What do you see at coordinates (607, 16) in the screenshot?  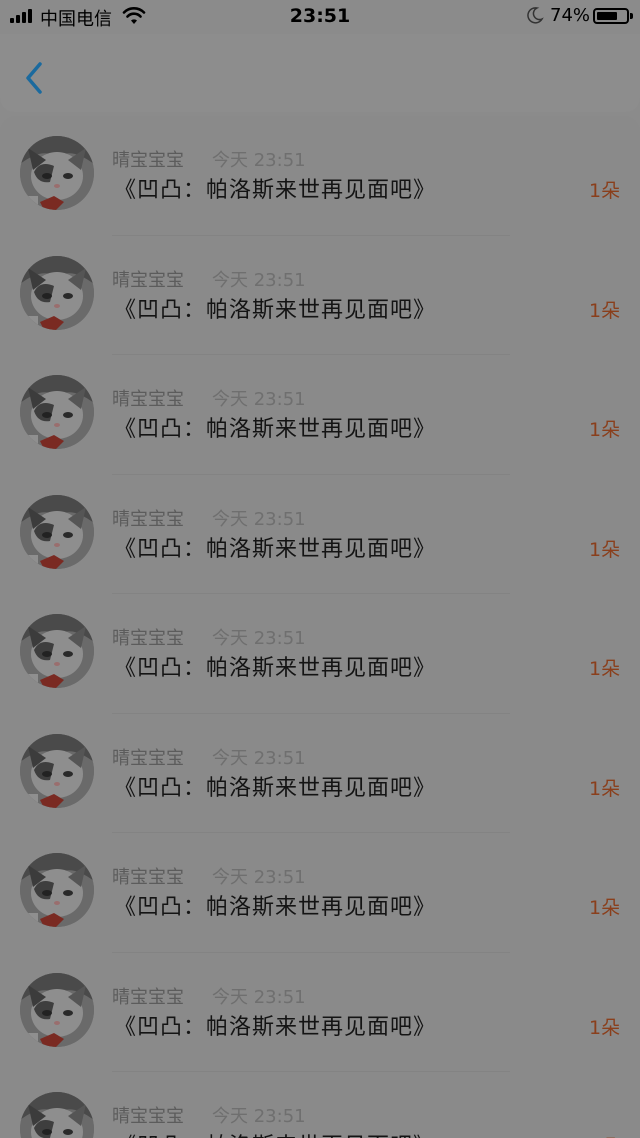 I see `battery-fill` at bounding box center [607, 16].